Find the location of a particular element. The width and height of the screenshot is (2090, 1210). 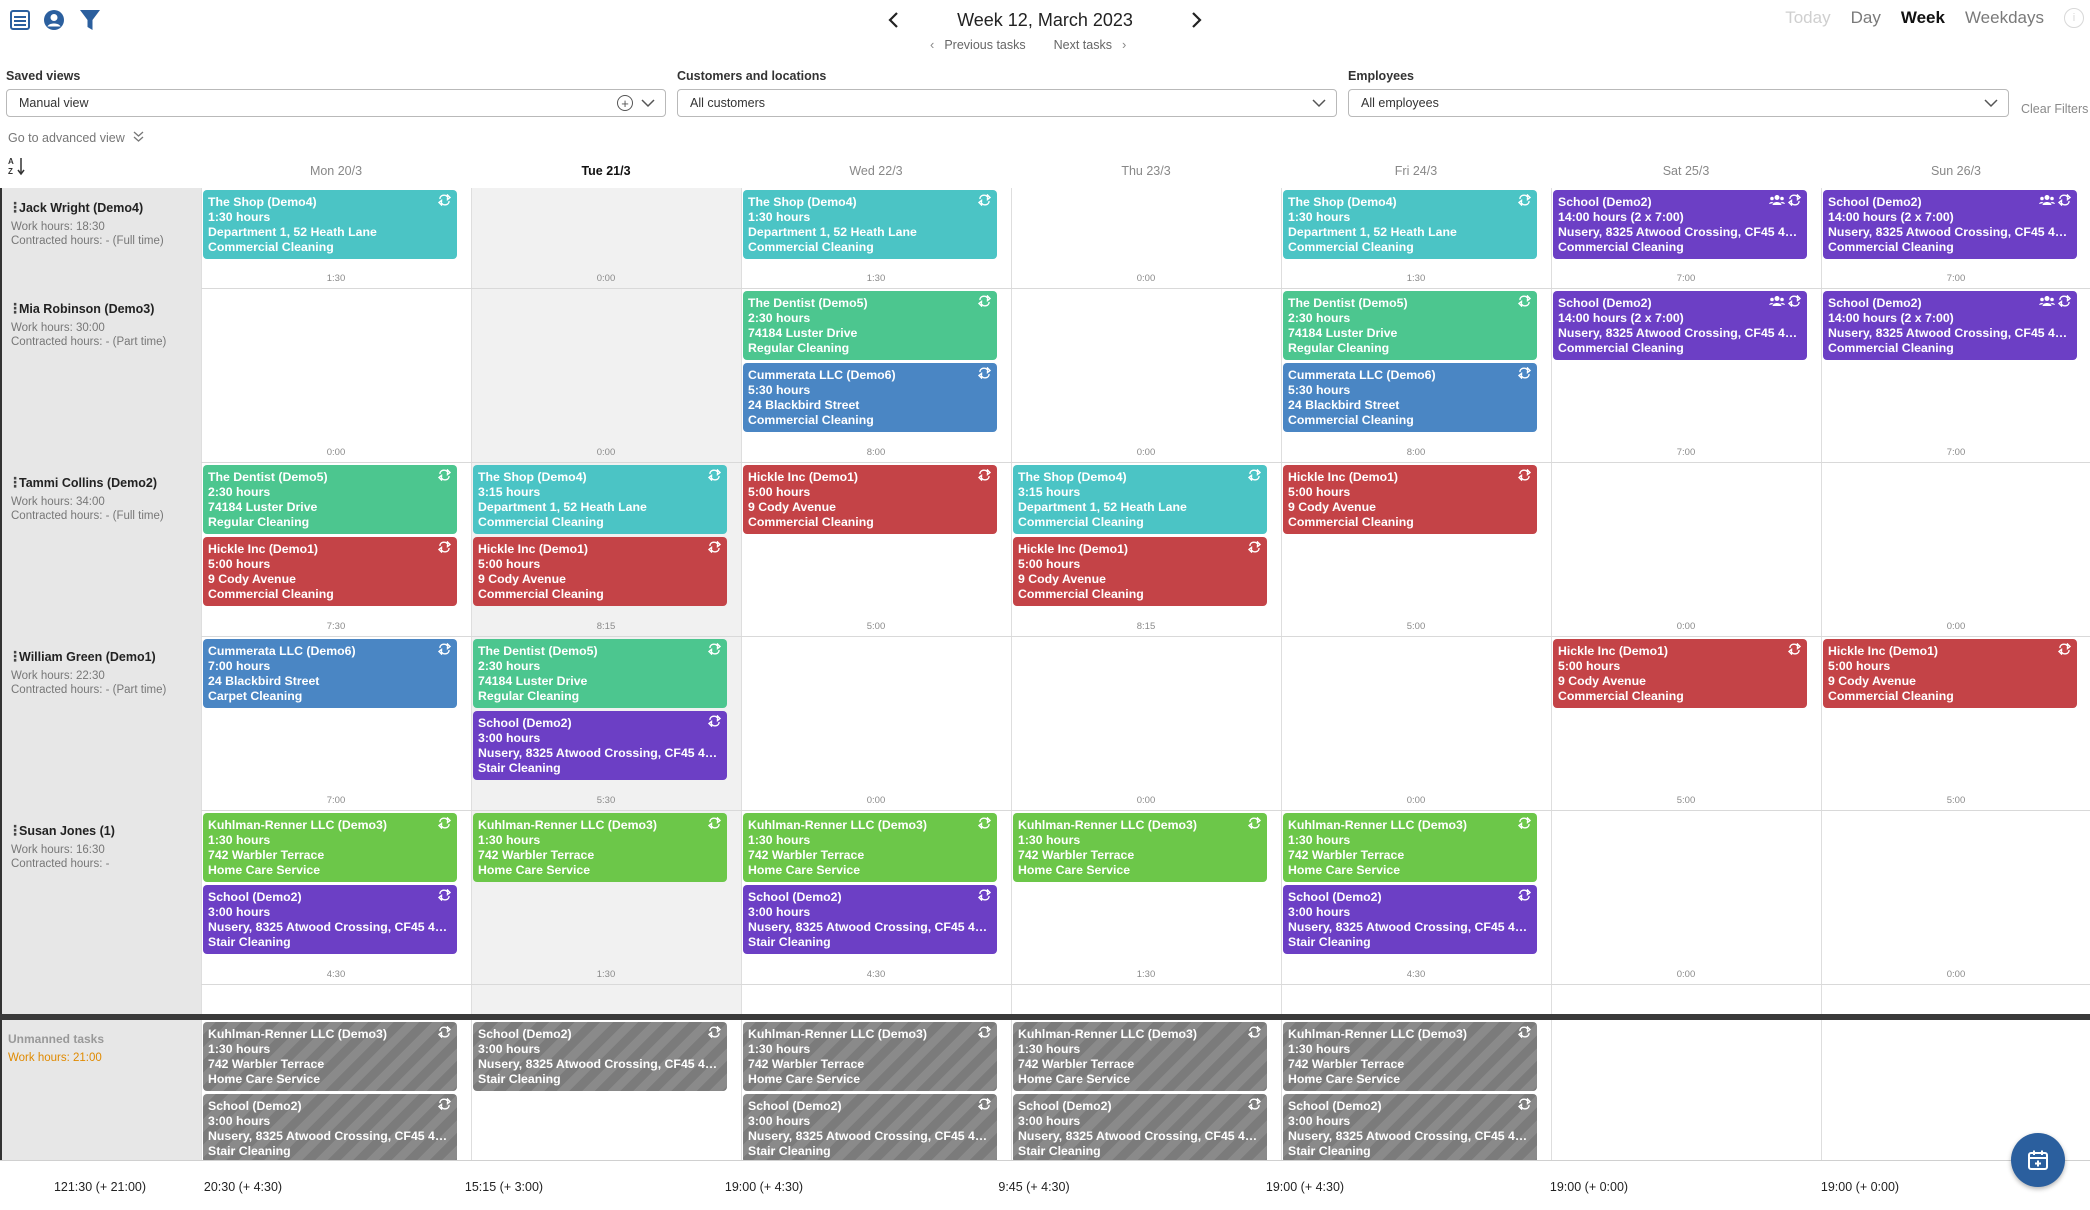

view-week-tab: Week is located at coordinates (1923, 18).